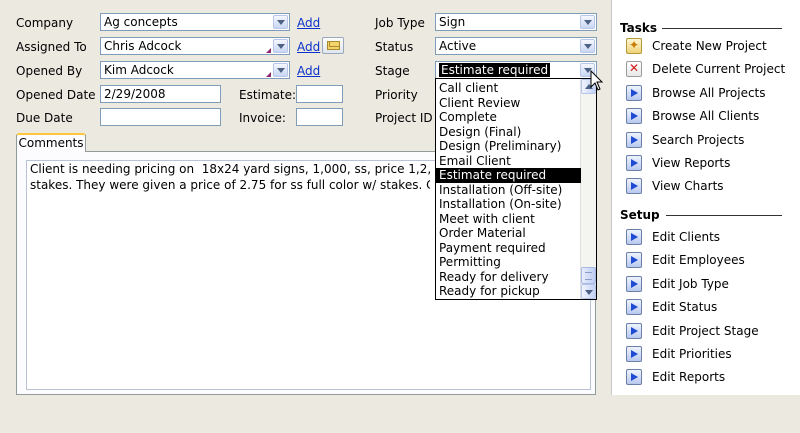 The width and height of the screenshot is (800, 433). I want to click on stage-option: Client Review, so click(508, 103).